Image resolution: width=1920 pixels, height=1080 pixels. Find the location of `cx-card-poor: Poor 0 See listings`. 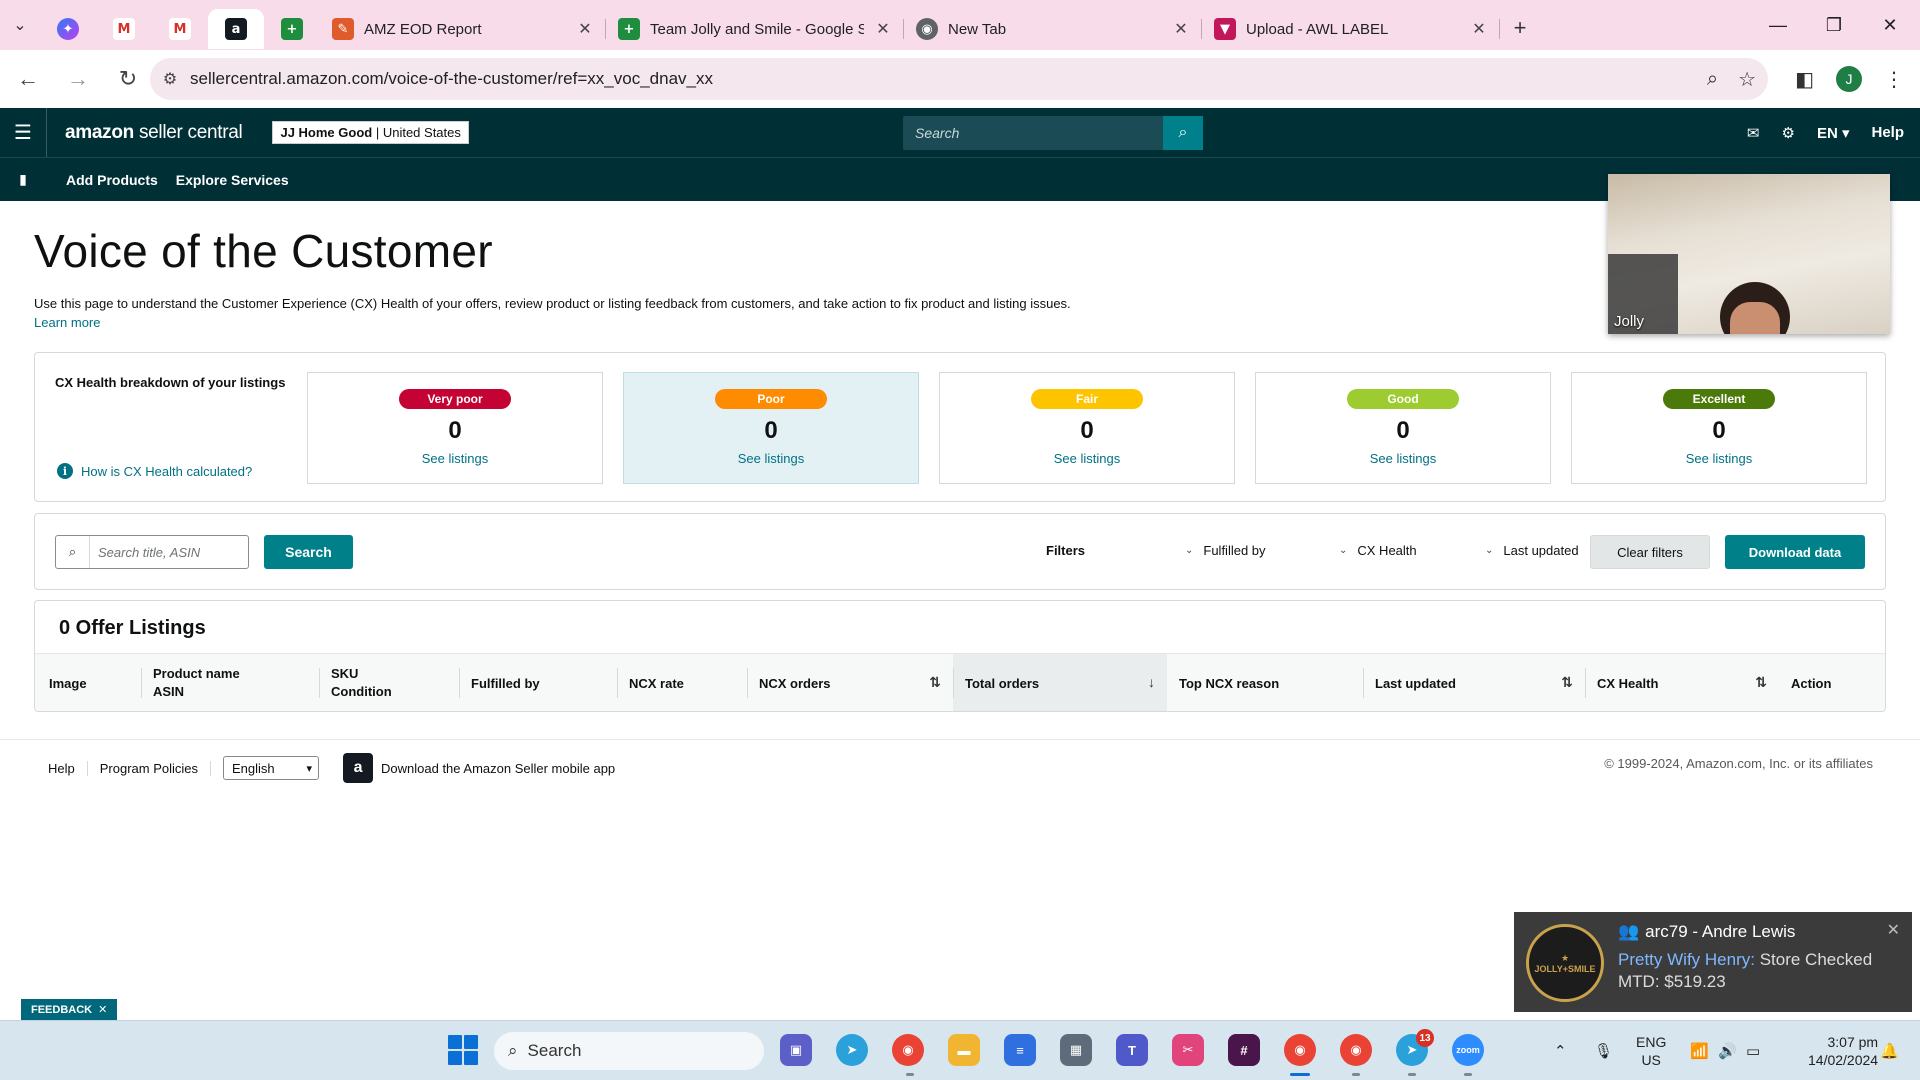

cx-card-poor: Poor 0 See listings is located at coordinates (771, 428).